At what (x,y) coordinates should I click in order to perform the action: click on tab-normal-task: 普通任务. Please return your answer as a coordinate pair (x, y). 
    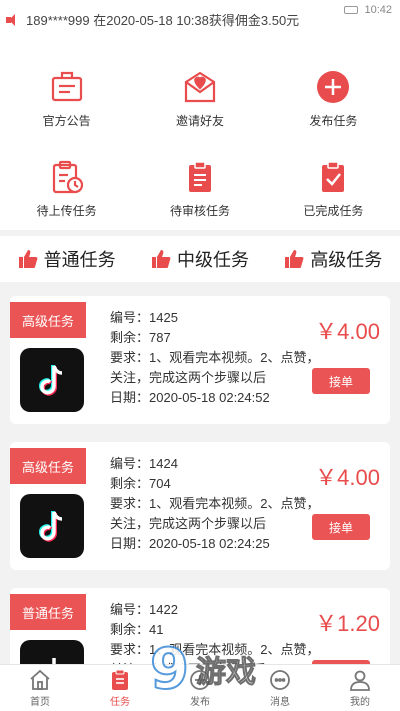
    Looking at the image, I should click on (67, 259).